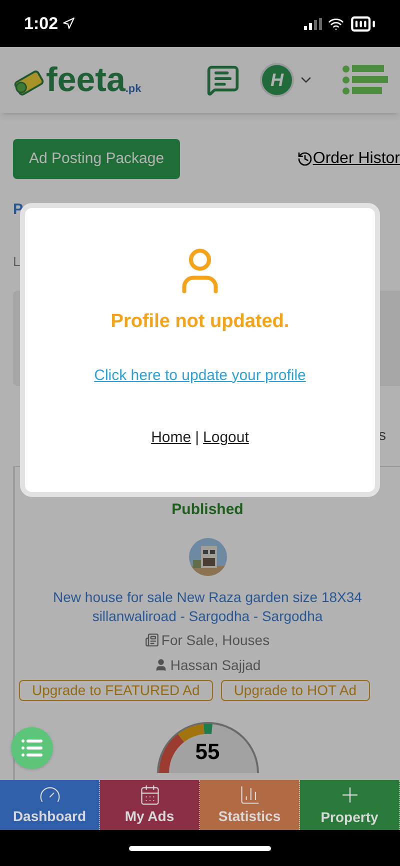  Describe the element at coordinates (171, 438) in the screenshot. I see `home-link: Home` at that location.